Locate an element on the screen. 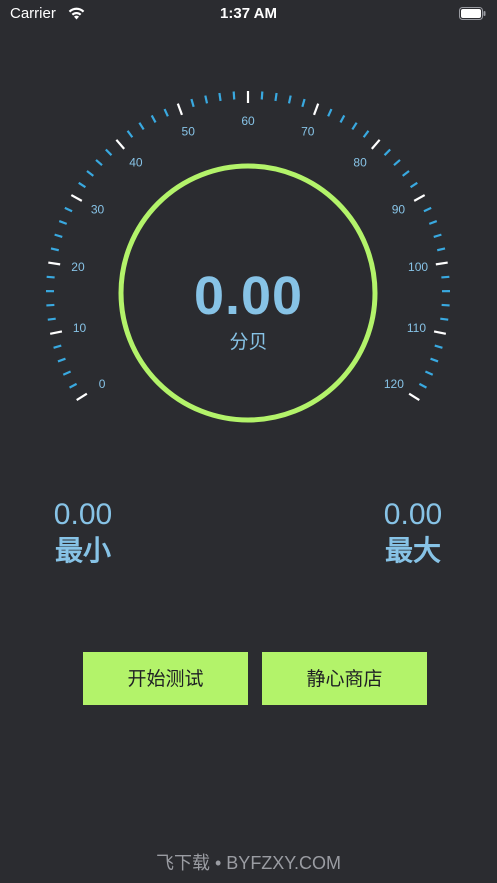 The image size is (497, 883). decibel-unit: 分贝 is located at coordinates (248, 342).